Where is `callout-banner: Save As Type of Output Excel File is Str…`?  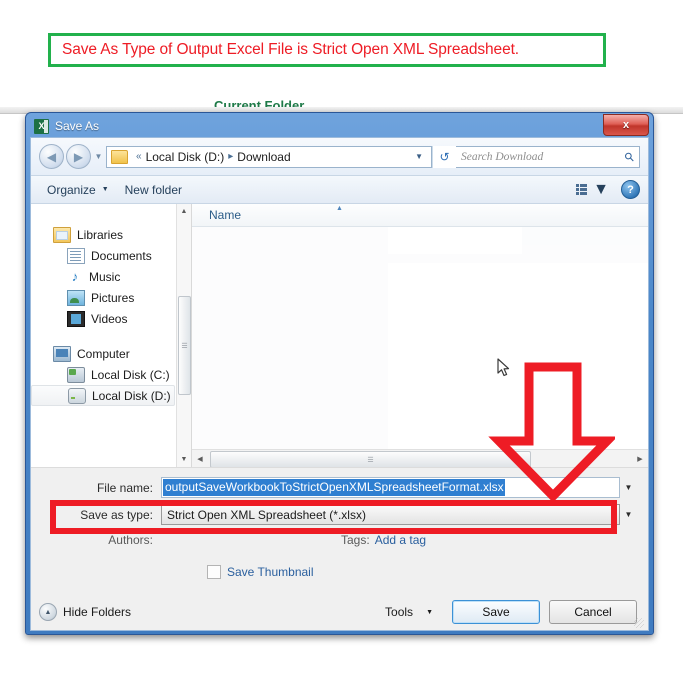 callout-banner: Save As Type of Output Excel File is Str… is located at coordinates (327, 50).